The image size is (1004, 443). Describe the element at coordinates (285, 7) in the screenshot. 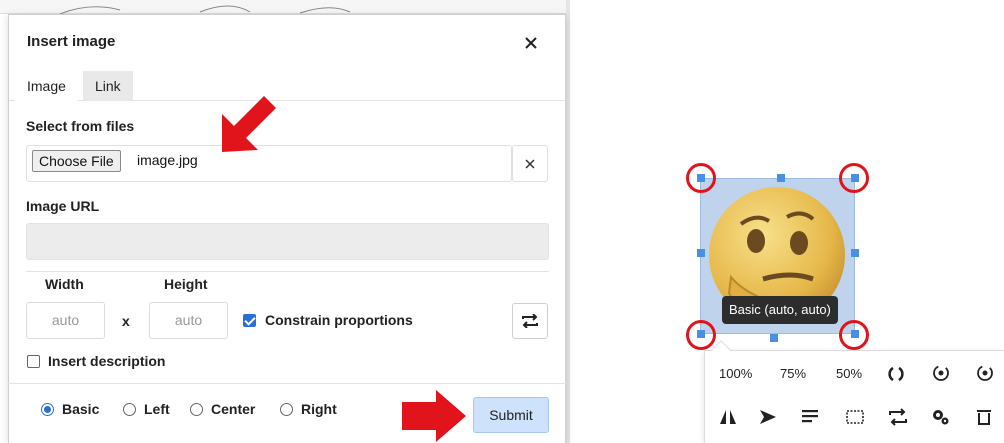

I see `background-canvas` at that location.